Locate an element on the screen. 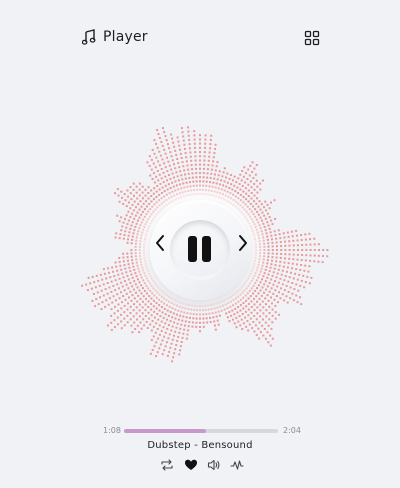 This screenshot has width=400, height=488. total-time: 2:04 is located at coordinates (292, 430).